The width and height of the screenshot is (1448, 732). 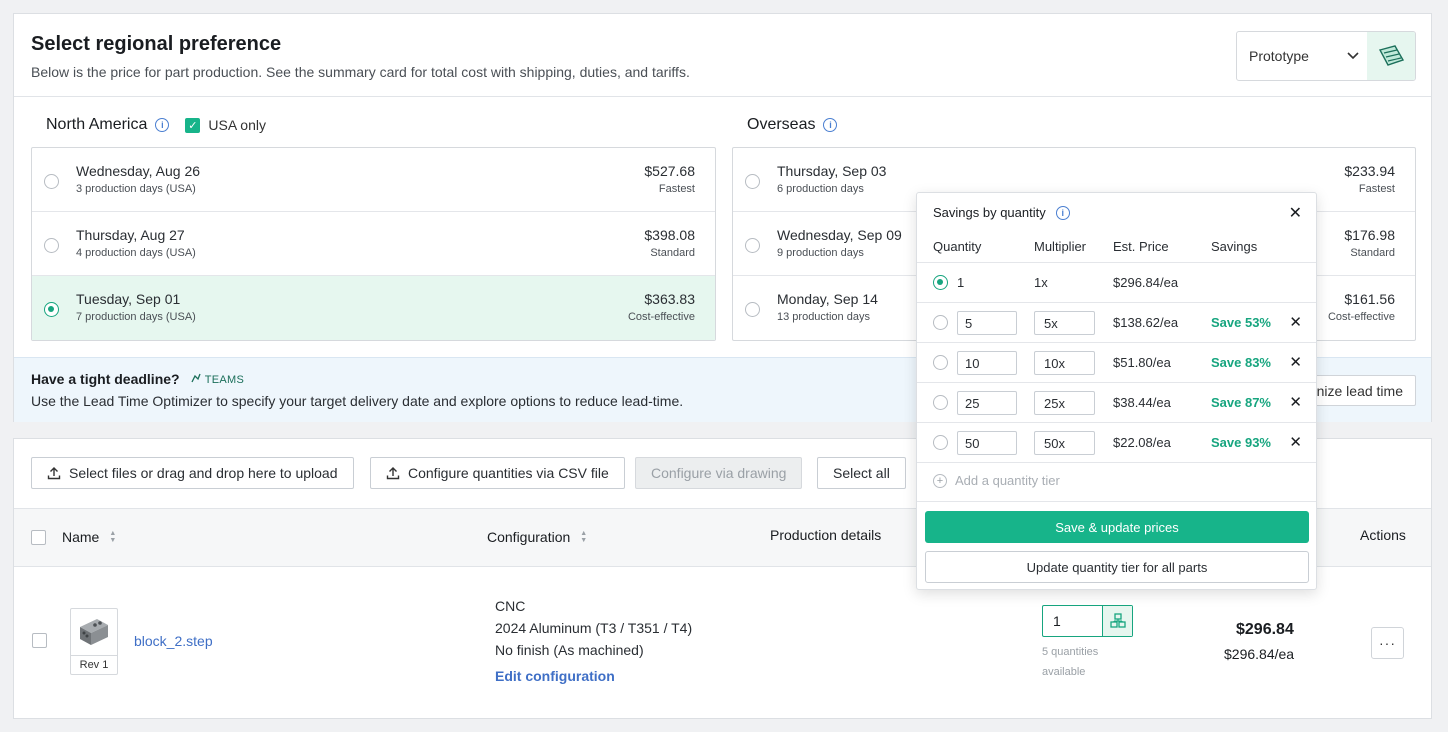 What do you see at coordinates (832, 171) in the screenshot?
I see `option-date: Thursday, Sep 03` at bounding box center [832, 171].